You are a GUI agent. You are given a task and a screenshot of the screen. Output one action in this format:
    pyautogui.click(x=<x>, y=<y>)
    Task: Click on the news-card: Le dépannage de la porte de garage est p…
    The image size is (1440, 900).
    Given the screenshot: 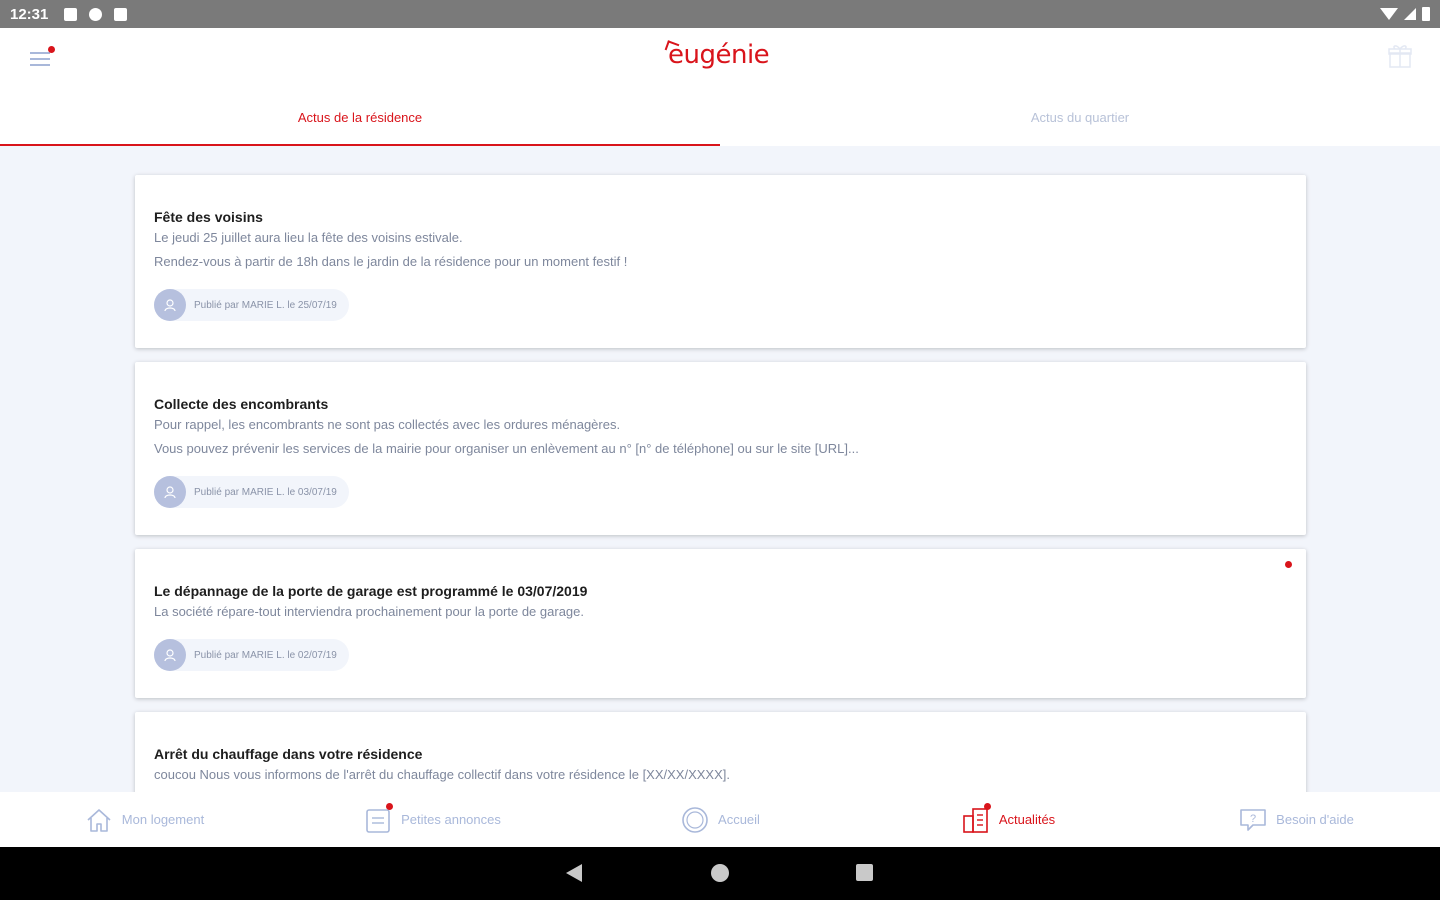 What is the action you would take?
    pyautogui.click(x=720, y=623)
    